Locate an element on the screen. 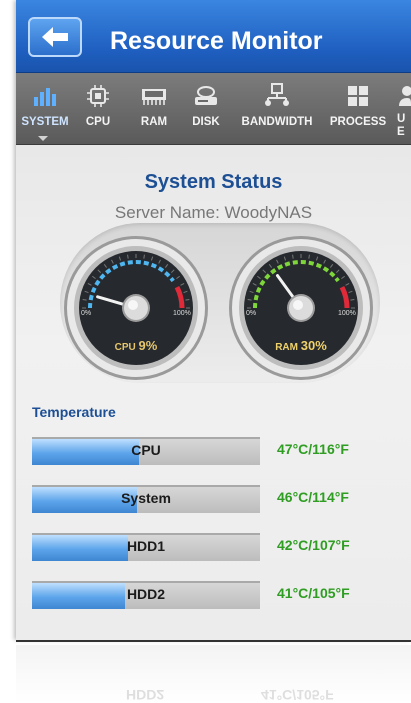 This screenshot has width=411, height=703. disk-icon is located at coordinates (206, 95).